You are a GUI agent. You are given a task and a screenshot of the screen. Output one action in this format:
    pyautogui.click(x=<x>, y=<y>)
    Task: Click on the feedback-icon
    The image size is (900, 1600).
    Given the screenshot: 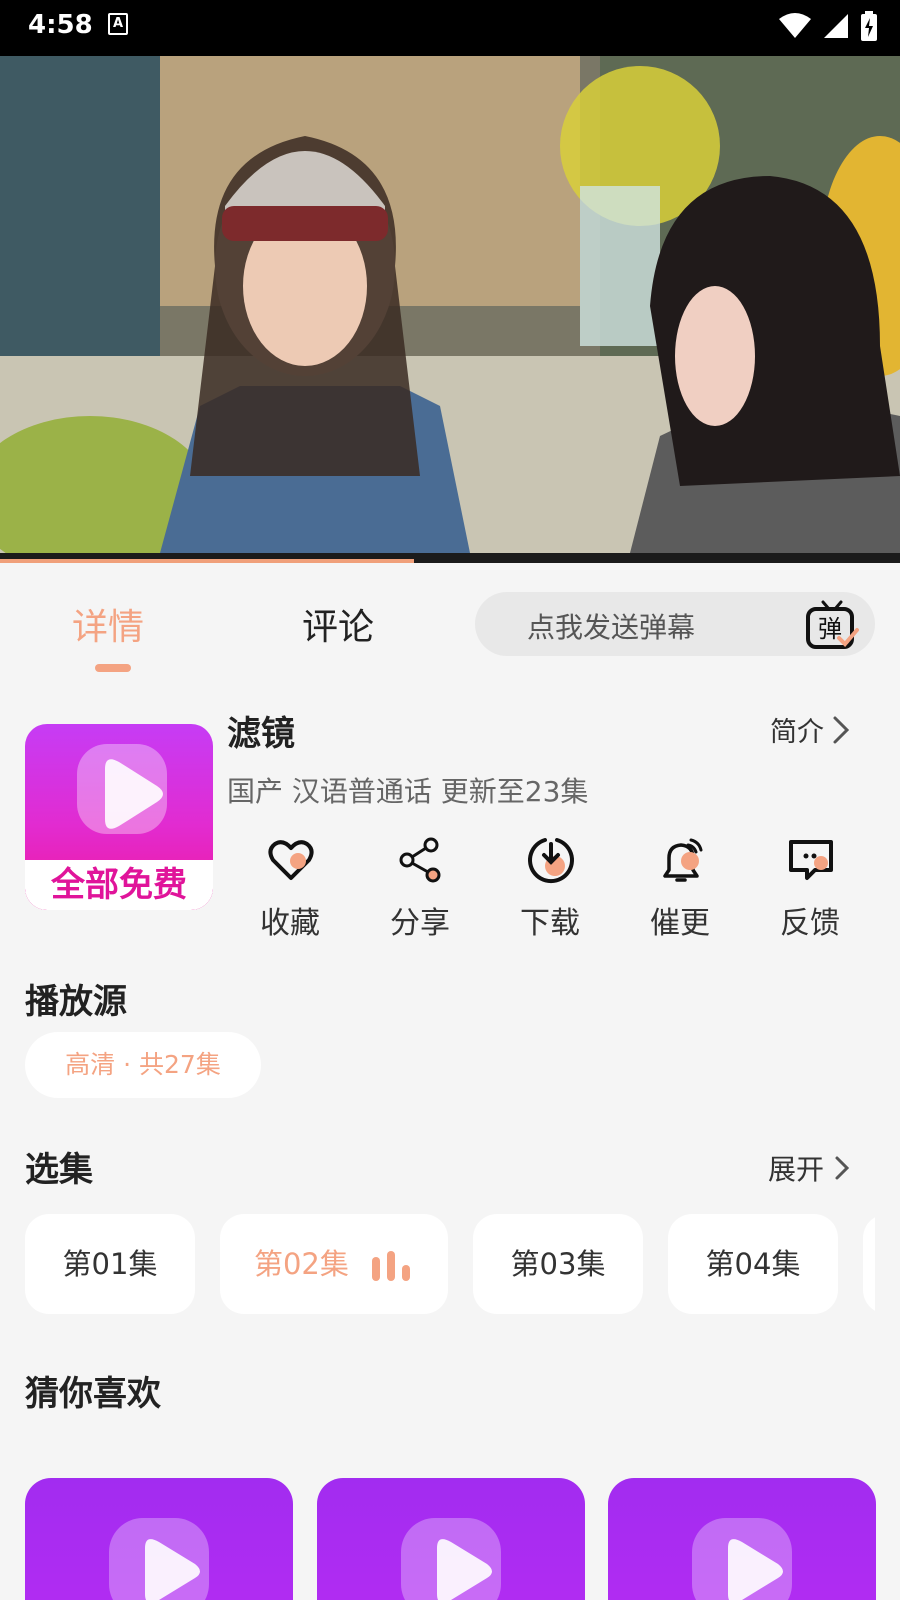 What is the action you would take?
    pyautogui.click(x=811, y=860)
    